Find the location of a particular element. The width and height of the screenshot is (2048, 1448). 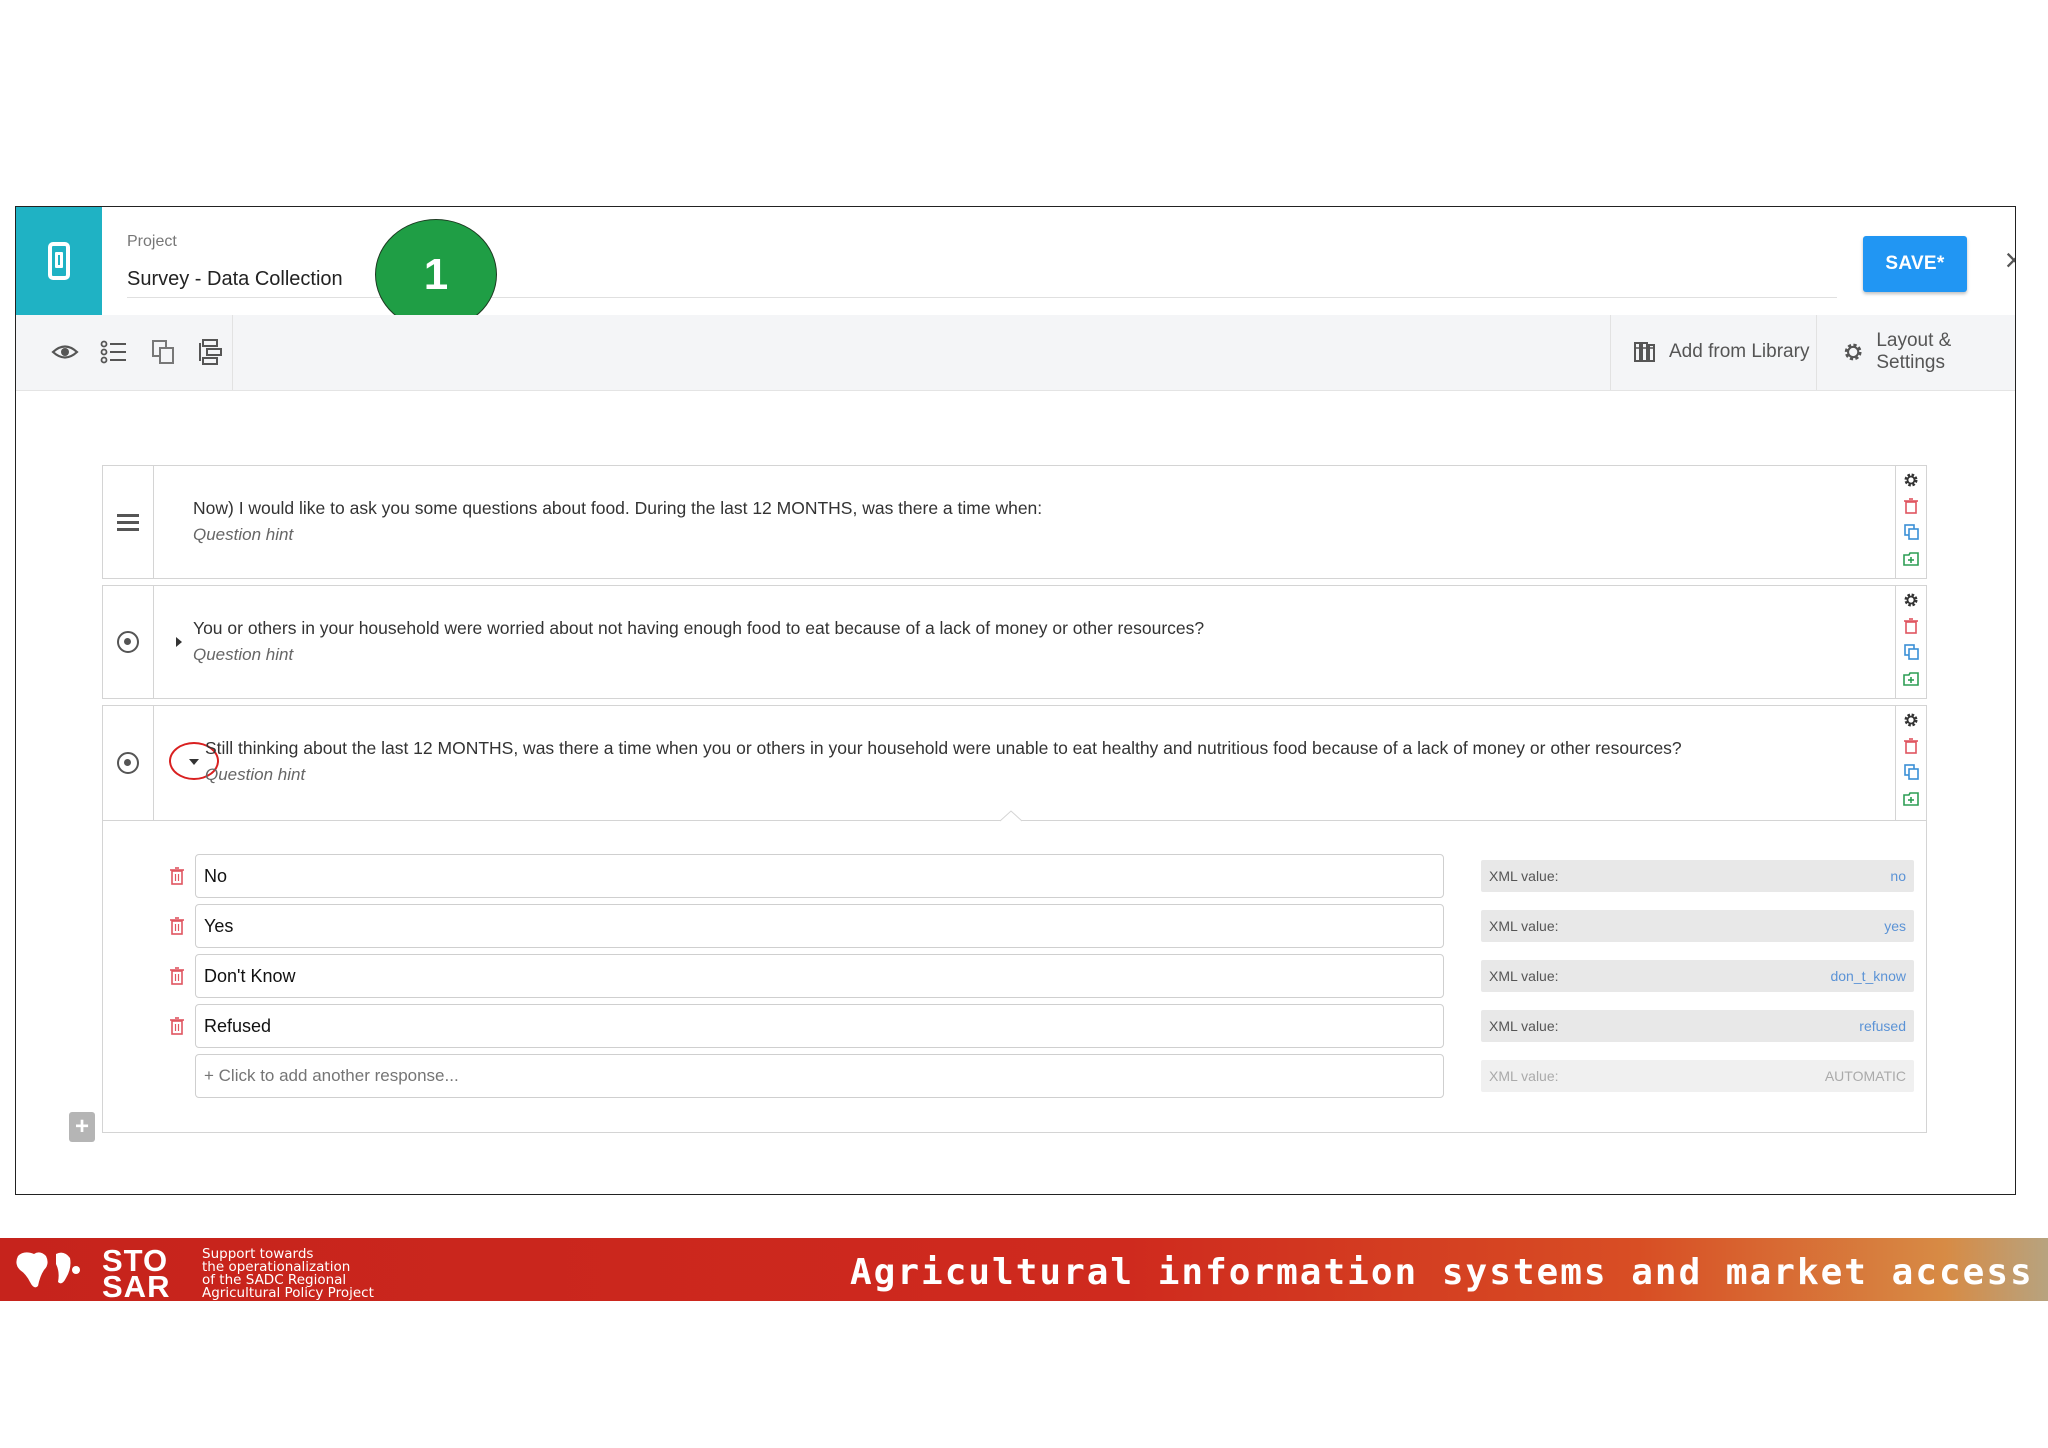

form-structure-icon is located at coordinates (212, 352).